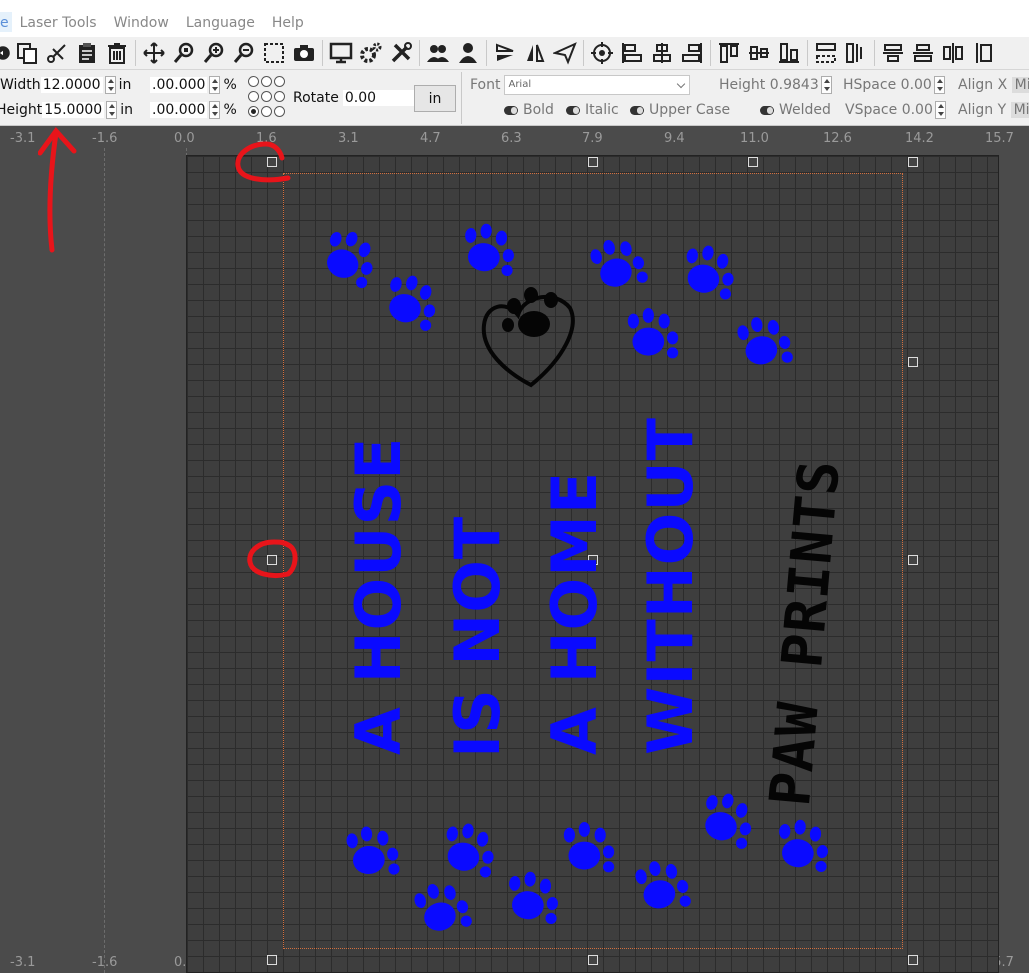 This screenshot has height=973, width=1029. I want to click on design-text-line-4: WITHOUT, so click(670, 586).